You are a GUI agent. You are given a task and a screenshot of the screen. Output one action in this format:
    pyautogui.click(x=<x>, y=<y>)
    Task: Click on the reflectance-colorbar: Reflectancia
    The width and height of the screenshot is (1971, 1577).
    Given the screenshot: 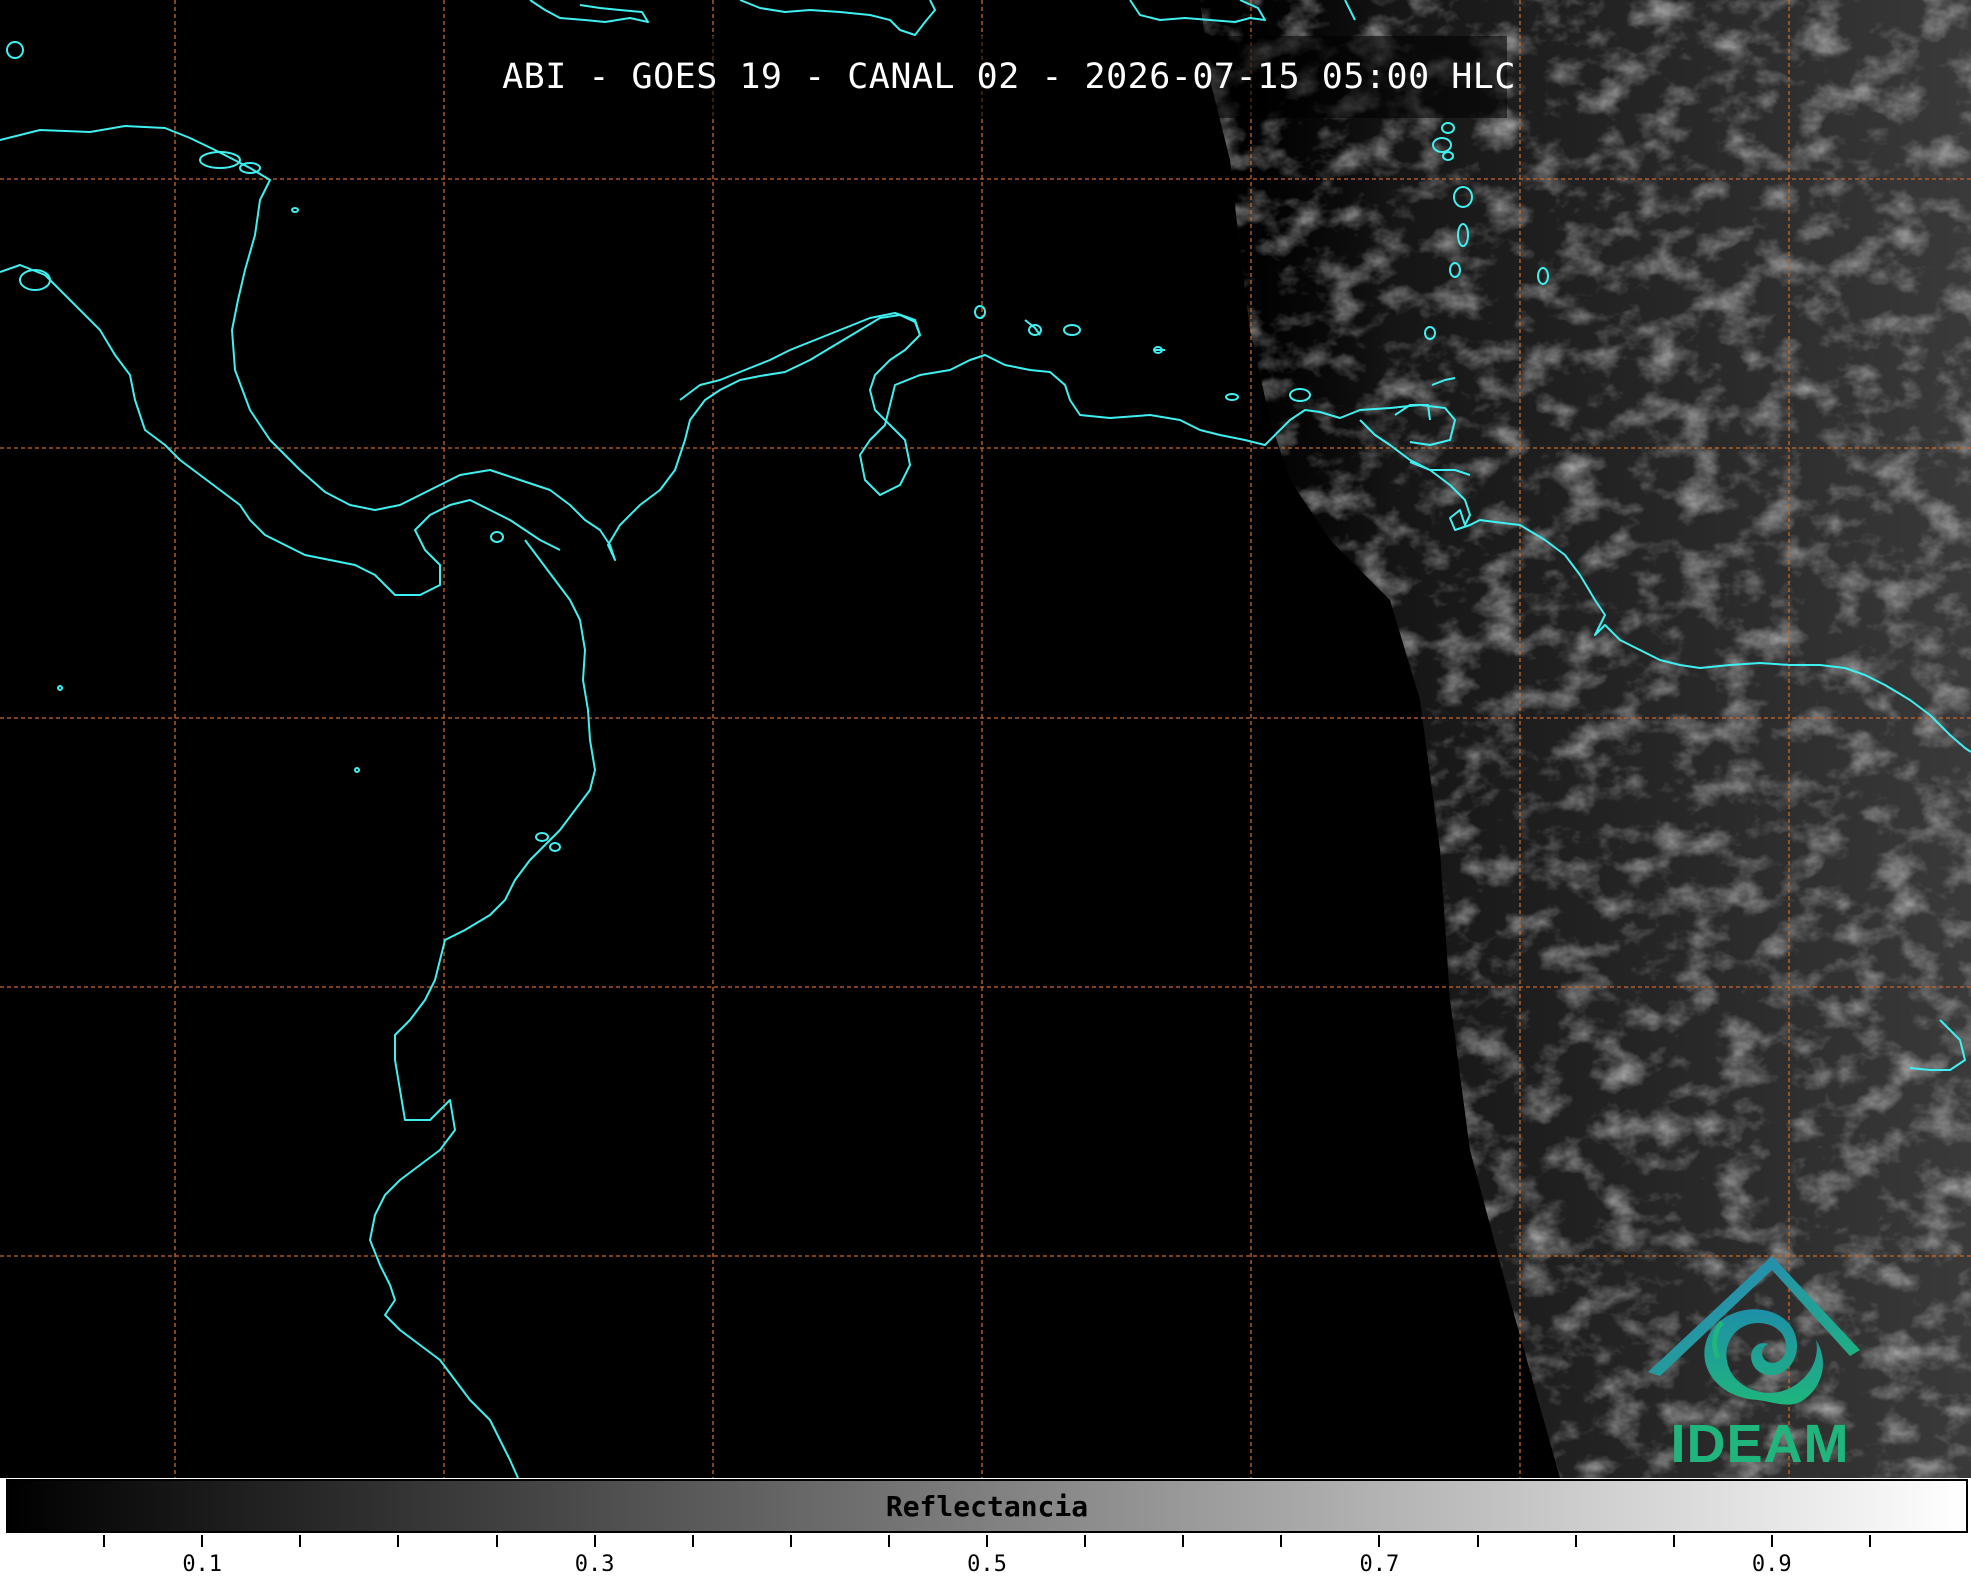 What is the action you would take?
    pyautogui.click(x=987, y=1506)
    